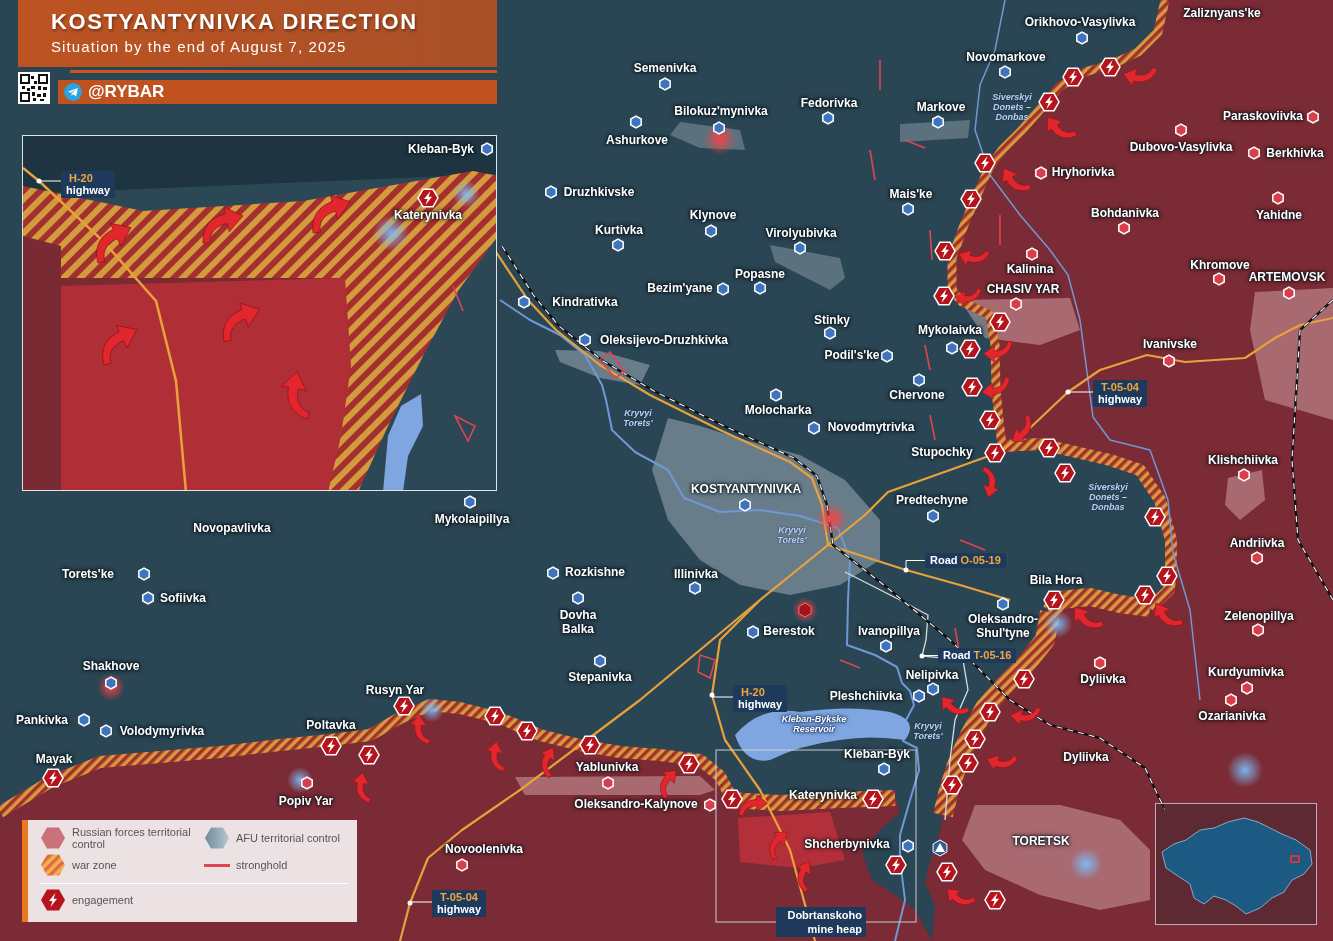 The width and height of the screenshot is (1333, 941). I want to click on town-label: Ozarianivka, so click(1232, 716).